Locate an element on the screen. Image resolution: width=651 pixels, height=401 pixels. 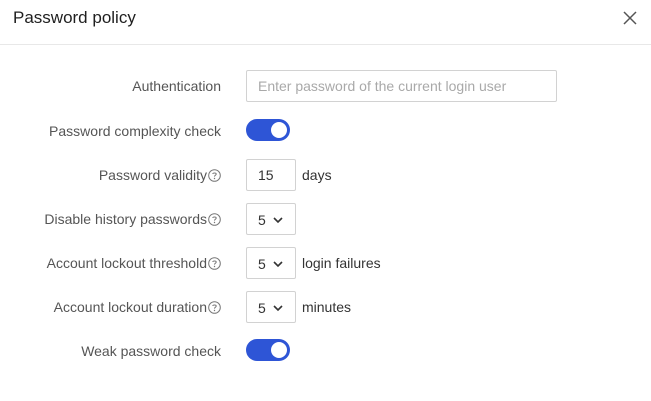
weak-password-label: Weak password check is located at coordinates (151, 351).